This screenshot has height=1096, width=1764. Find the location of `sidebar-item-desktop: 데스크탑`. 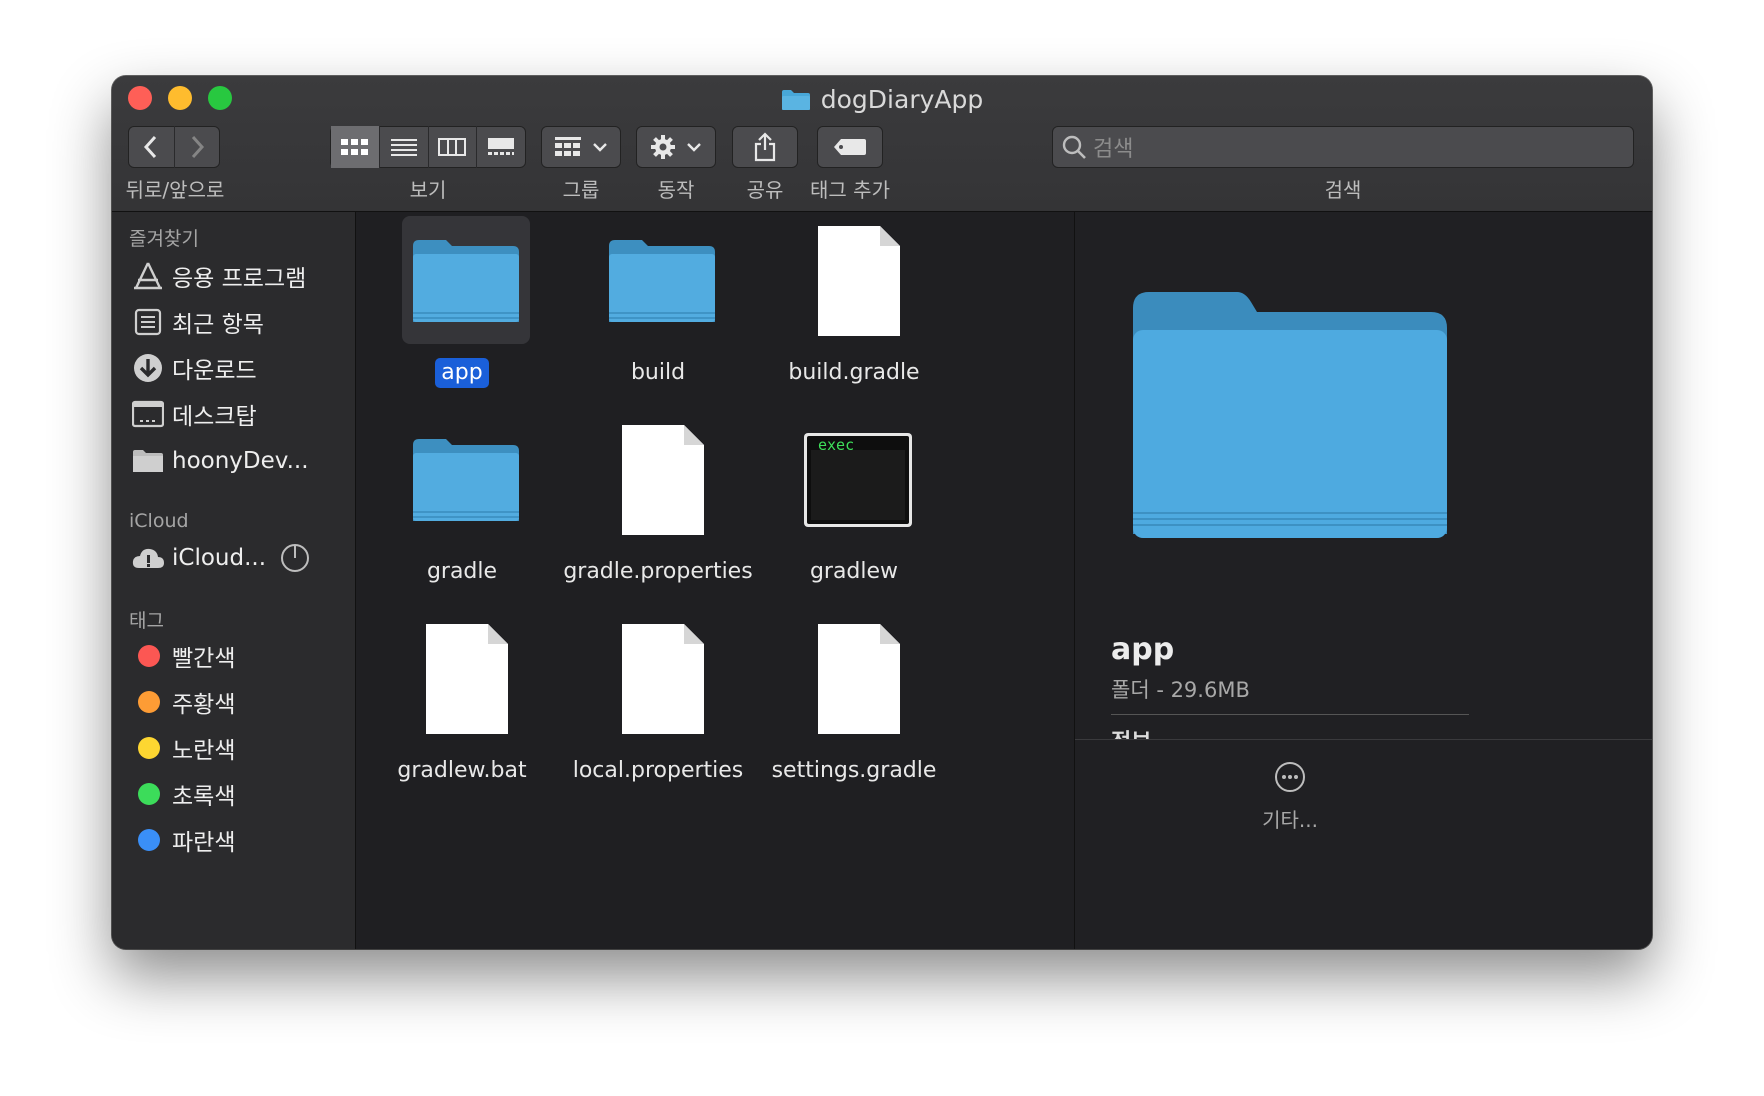

sidebar-item-desktop: 데스크탑 is located at coordinates (240, 414).